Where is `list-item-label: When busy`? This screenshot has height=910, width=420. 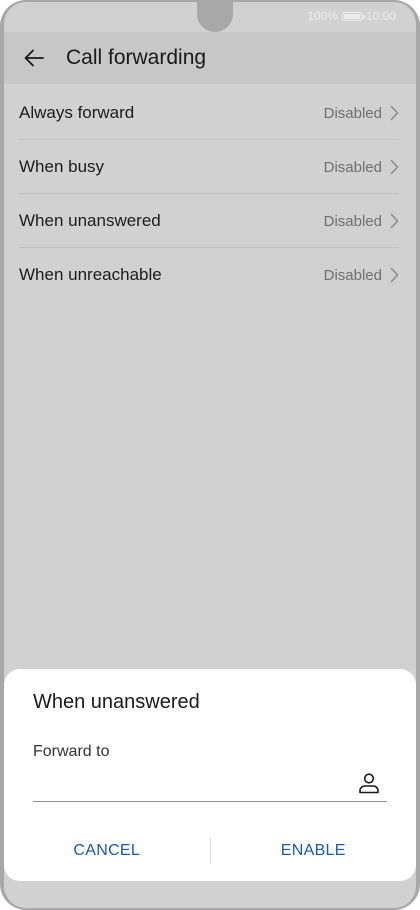
list-item-label: When busy is located at coordinates (62, 166).